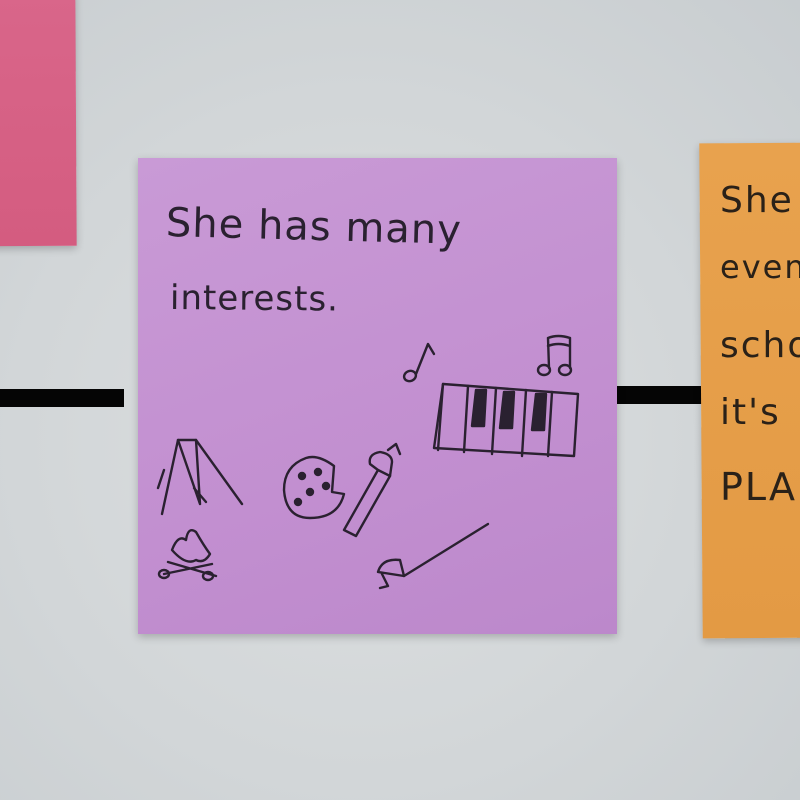 Image resolution: width=800 pixels, height=800 pixels. Describe the element at coordinates (38, 123) in the screenshot. I see `pink-sticky-note` at that location.